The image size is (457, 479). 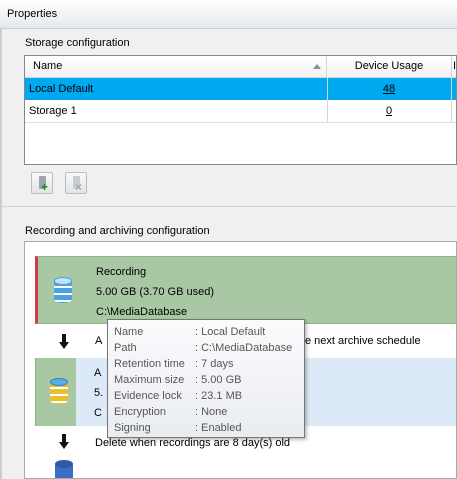 What do you see at coordinates (363, 341) in the screenshot?
I see `archive-step-suffix: e next archive schedule` at bounding box center [363, 341].